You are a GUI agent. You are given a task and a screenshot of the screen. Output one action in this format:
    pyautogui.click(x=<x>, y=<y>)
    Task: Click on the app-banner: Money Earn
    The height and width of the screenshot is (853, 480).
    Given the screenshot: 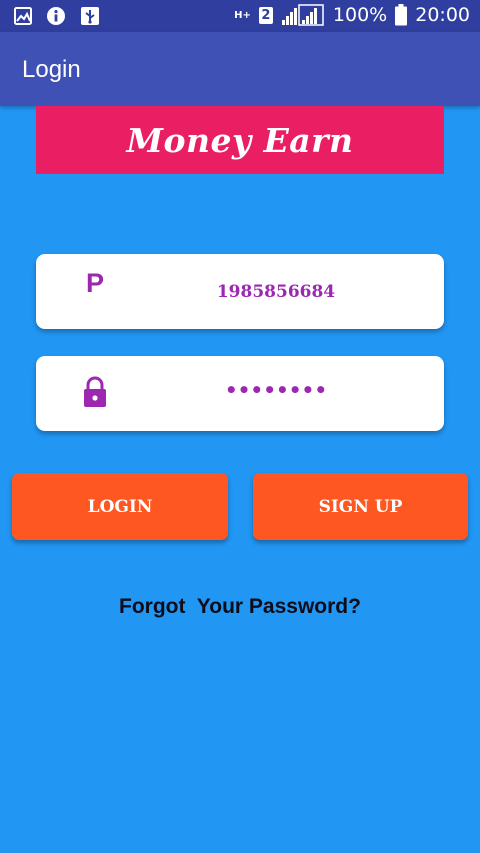 What is the action you would take?
    pyautogui.click(x=240, y=140)
    